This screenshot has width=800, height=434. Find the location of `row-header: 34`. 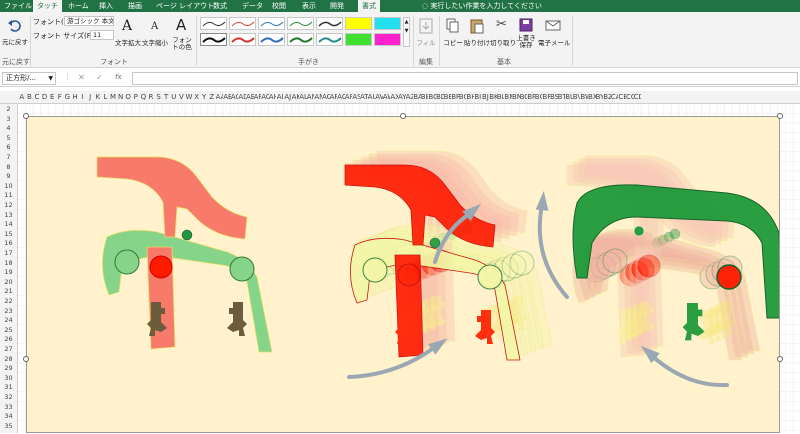

row-header: 34 is located at coordinates (8, 416).